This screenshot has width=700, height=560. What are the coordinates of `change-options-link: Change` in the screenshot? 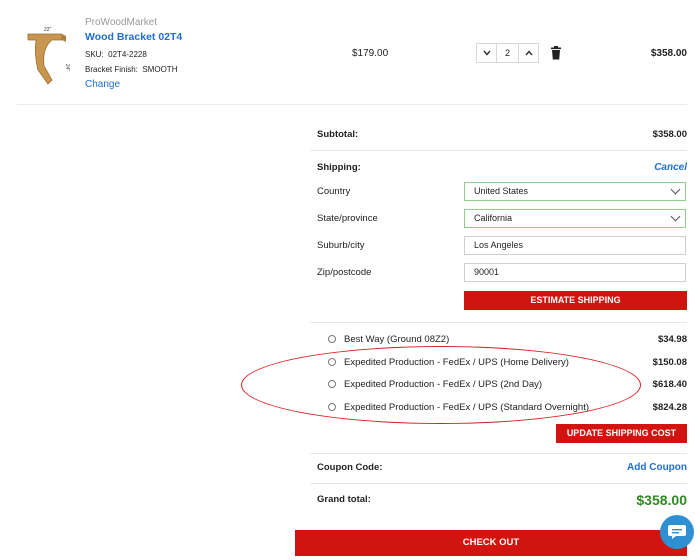 It's located at (102, 84).